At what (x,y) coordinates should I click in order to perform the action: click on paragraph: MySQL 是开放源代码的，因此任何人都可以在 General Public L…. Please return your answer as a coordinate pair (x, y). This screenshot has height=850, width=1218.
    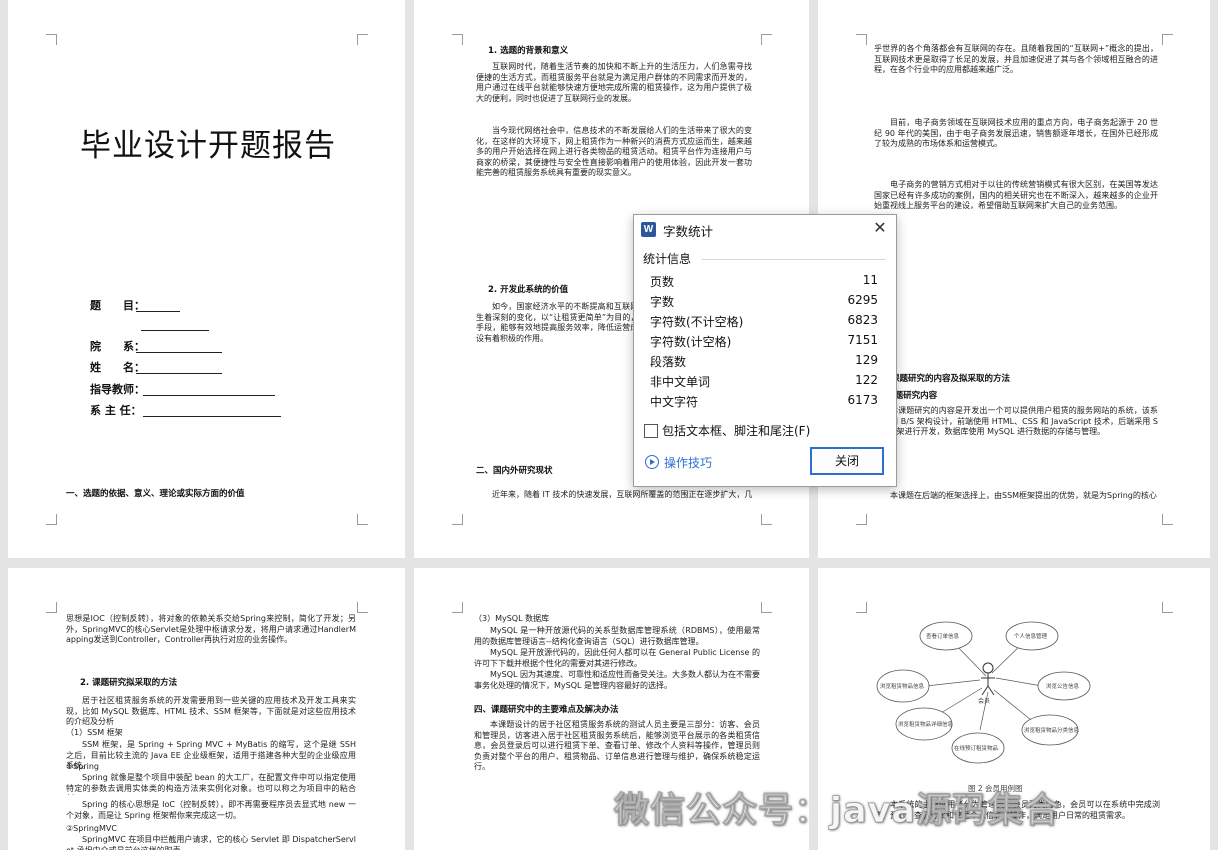
    Looking at the image, I should click on (617, 658).